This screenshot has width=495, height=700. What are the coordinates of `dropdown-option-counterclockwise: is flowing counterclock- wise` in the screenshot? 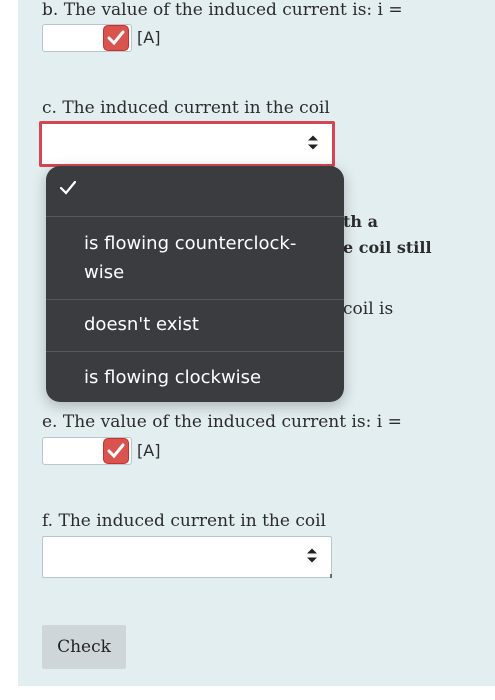 It's located at (195, 258).